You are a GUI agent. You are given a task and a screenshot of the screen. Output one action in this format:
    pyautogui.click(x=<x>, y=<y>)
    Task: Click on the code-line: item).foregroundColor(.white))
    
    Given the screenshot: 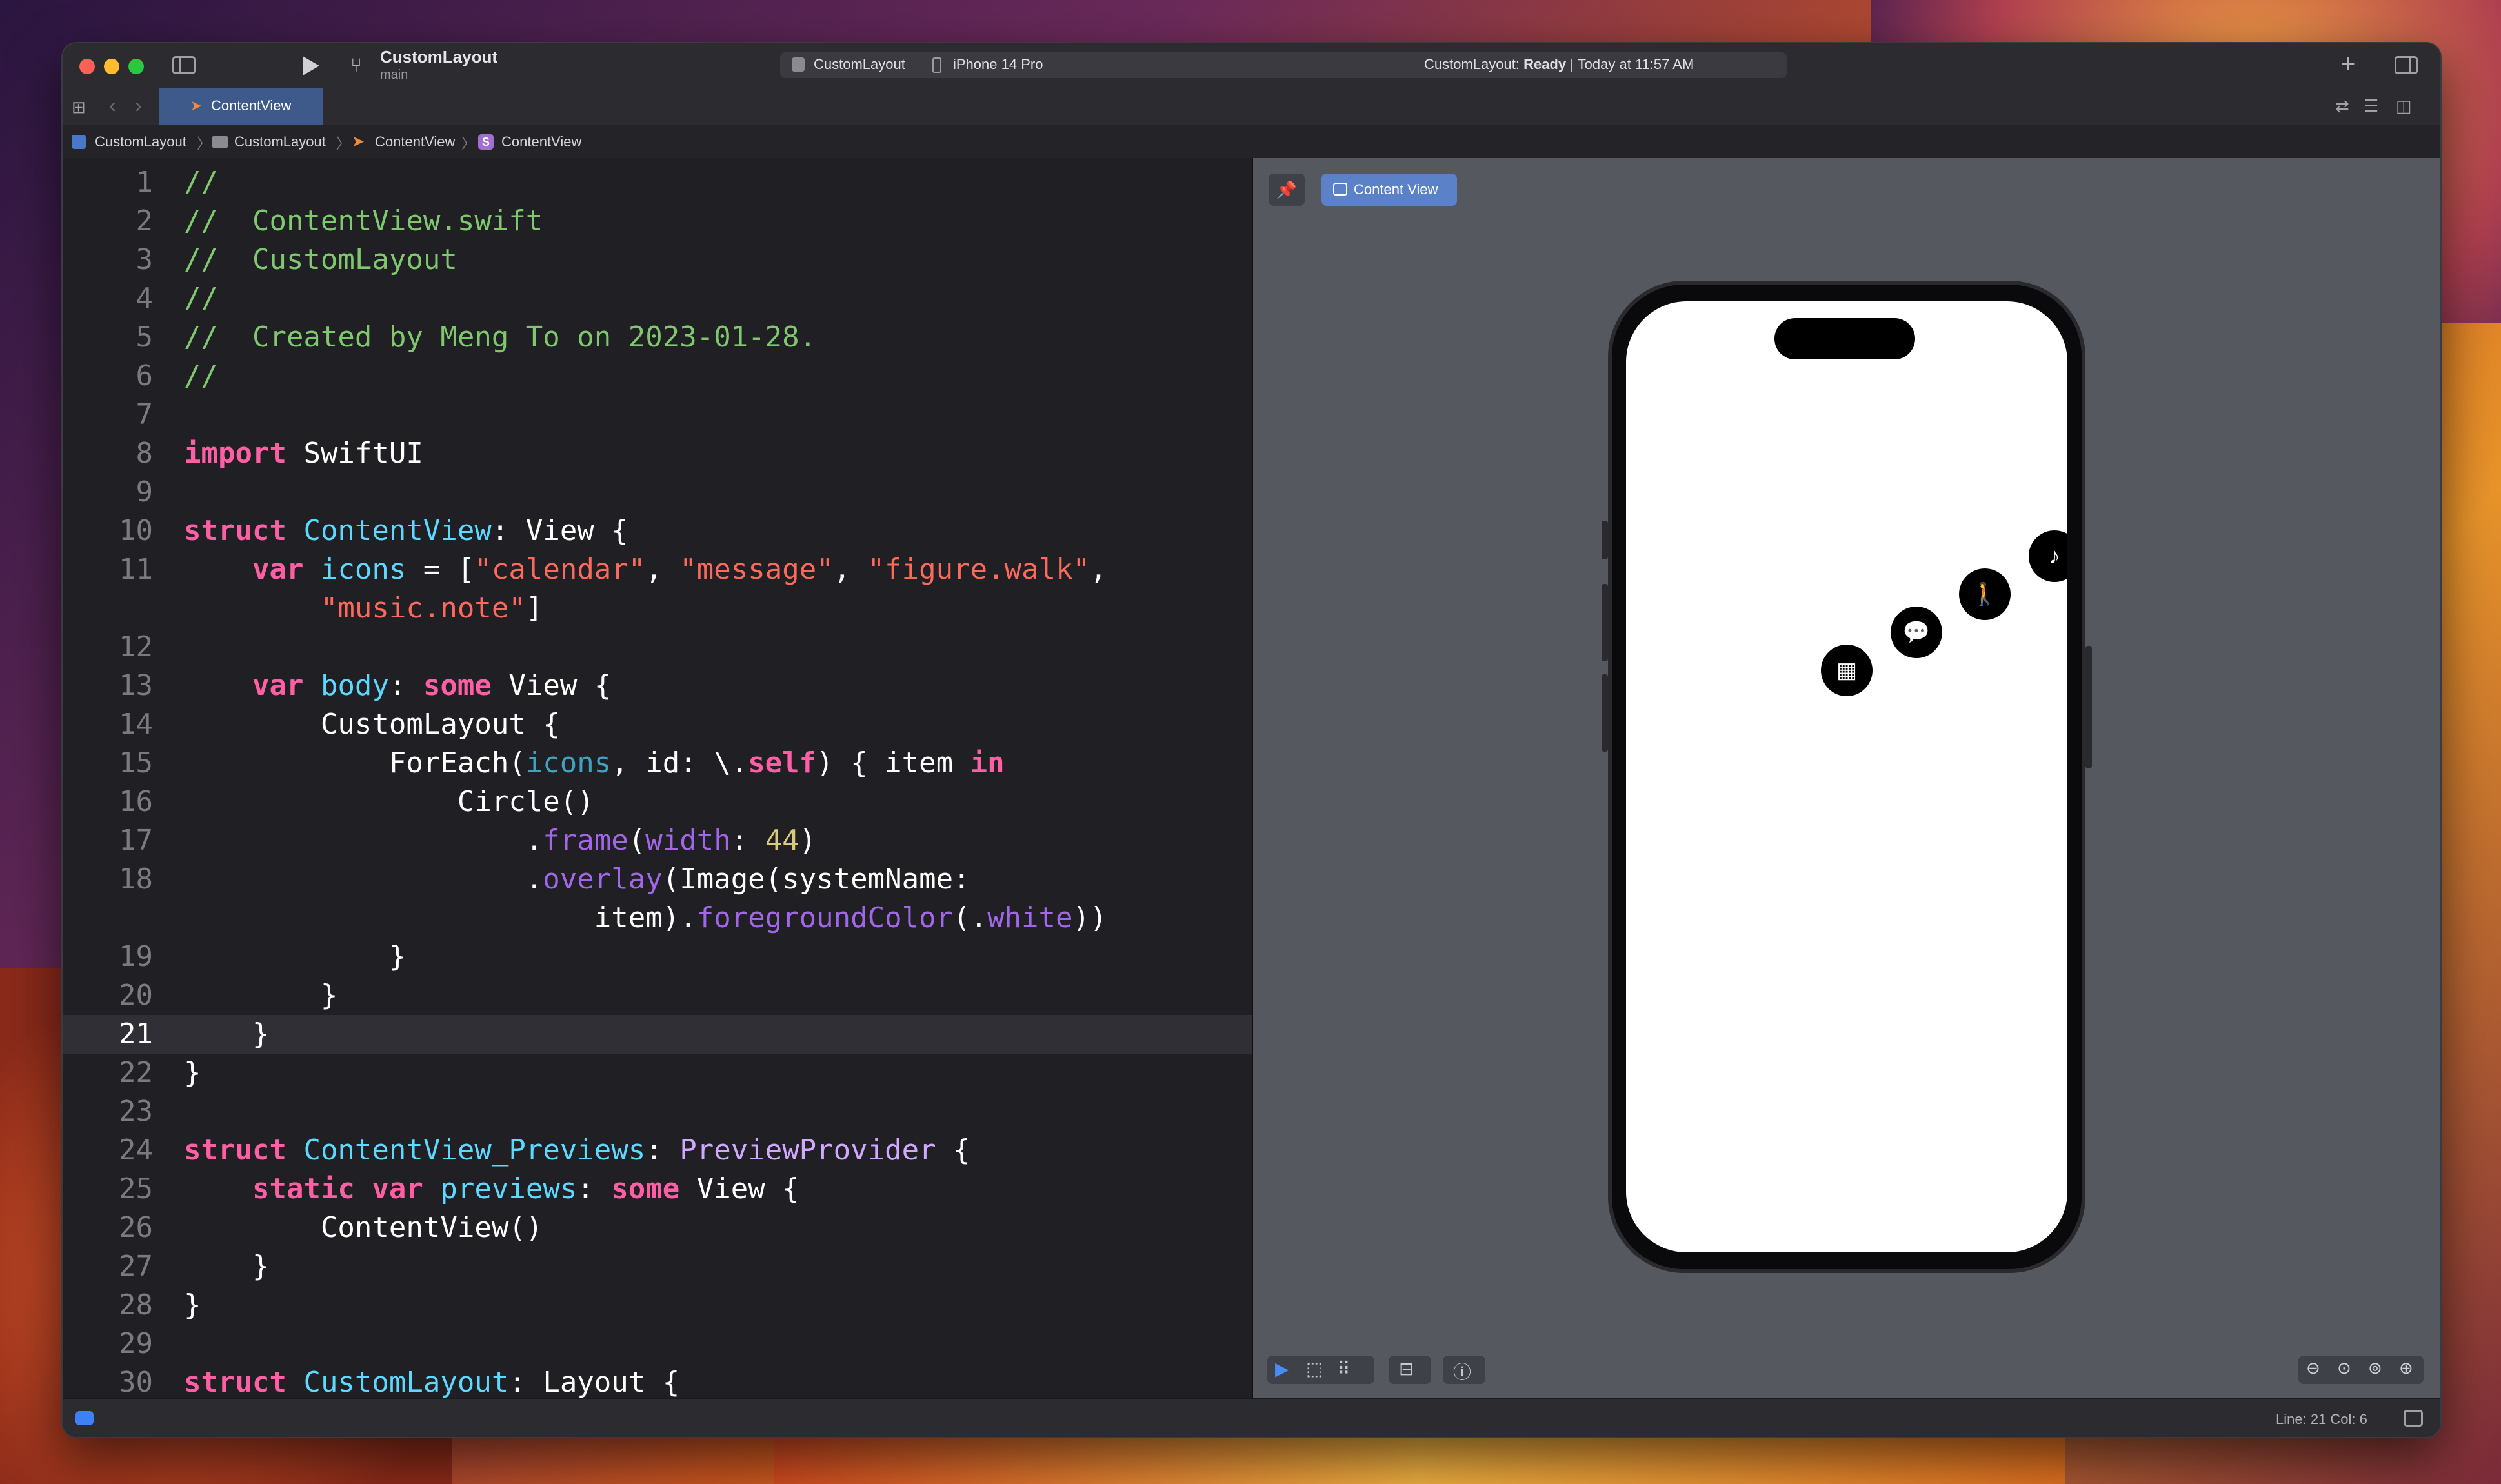 What is the action you would take?
    pyautogui.click(x=657, y=918)
    